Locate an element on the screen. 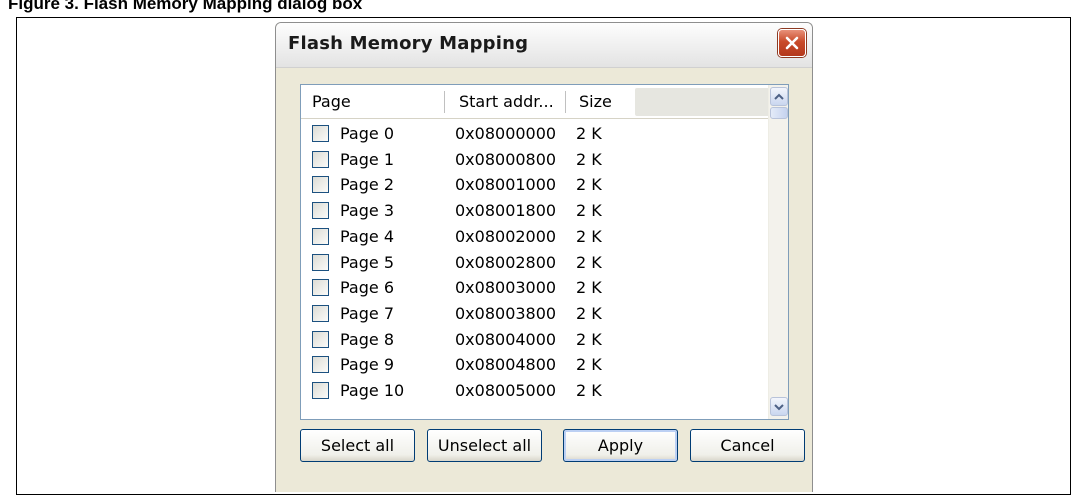 The height and width of the screenshot is (495, 1085). table-row: Page 10 0x08005000 2 K is located at coordinates (535, 390).